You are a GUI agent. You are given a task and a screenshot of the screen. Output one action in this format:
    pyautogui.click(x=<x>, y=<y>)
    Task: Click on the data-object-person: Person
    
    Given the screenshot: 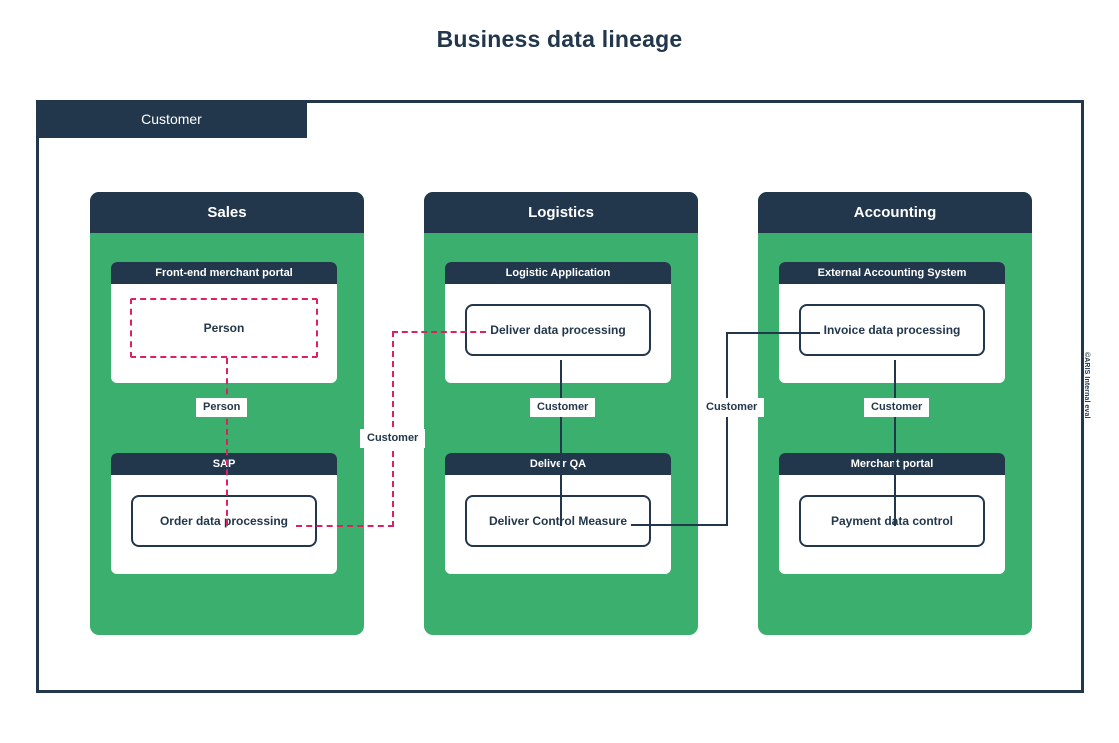 What is the action you would take?
    pyautogui.click(x=224, y=328)
    